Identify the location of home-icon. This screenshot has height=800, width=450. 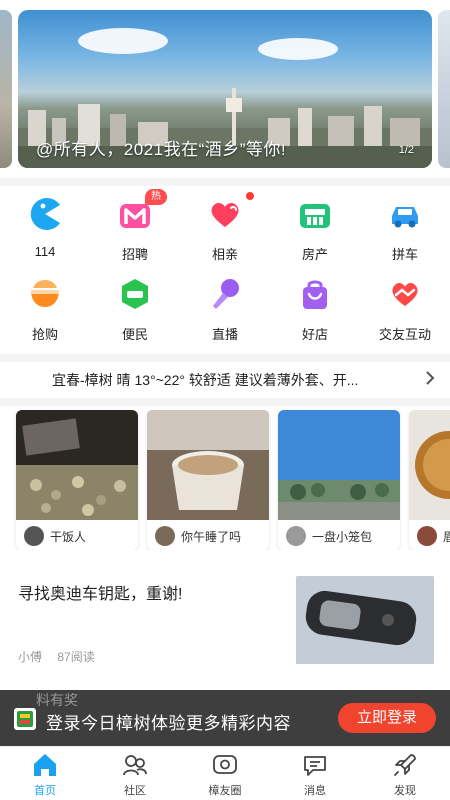
(45, 765).